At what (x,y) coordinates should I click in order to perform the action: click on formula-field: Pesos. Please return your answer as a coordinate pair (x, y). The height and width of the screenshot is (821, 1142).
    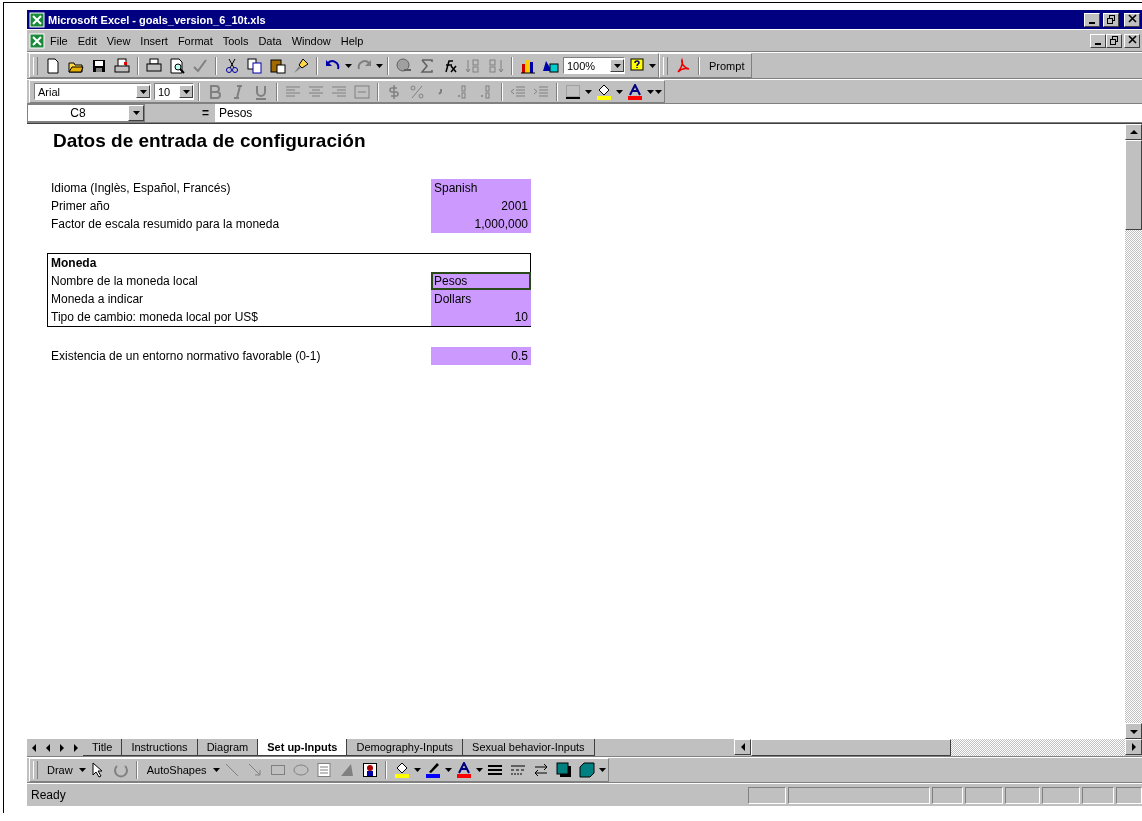
    Looking at the image, I should click on (678, 113).